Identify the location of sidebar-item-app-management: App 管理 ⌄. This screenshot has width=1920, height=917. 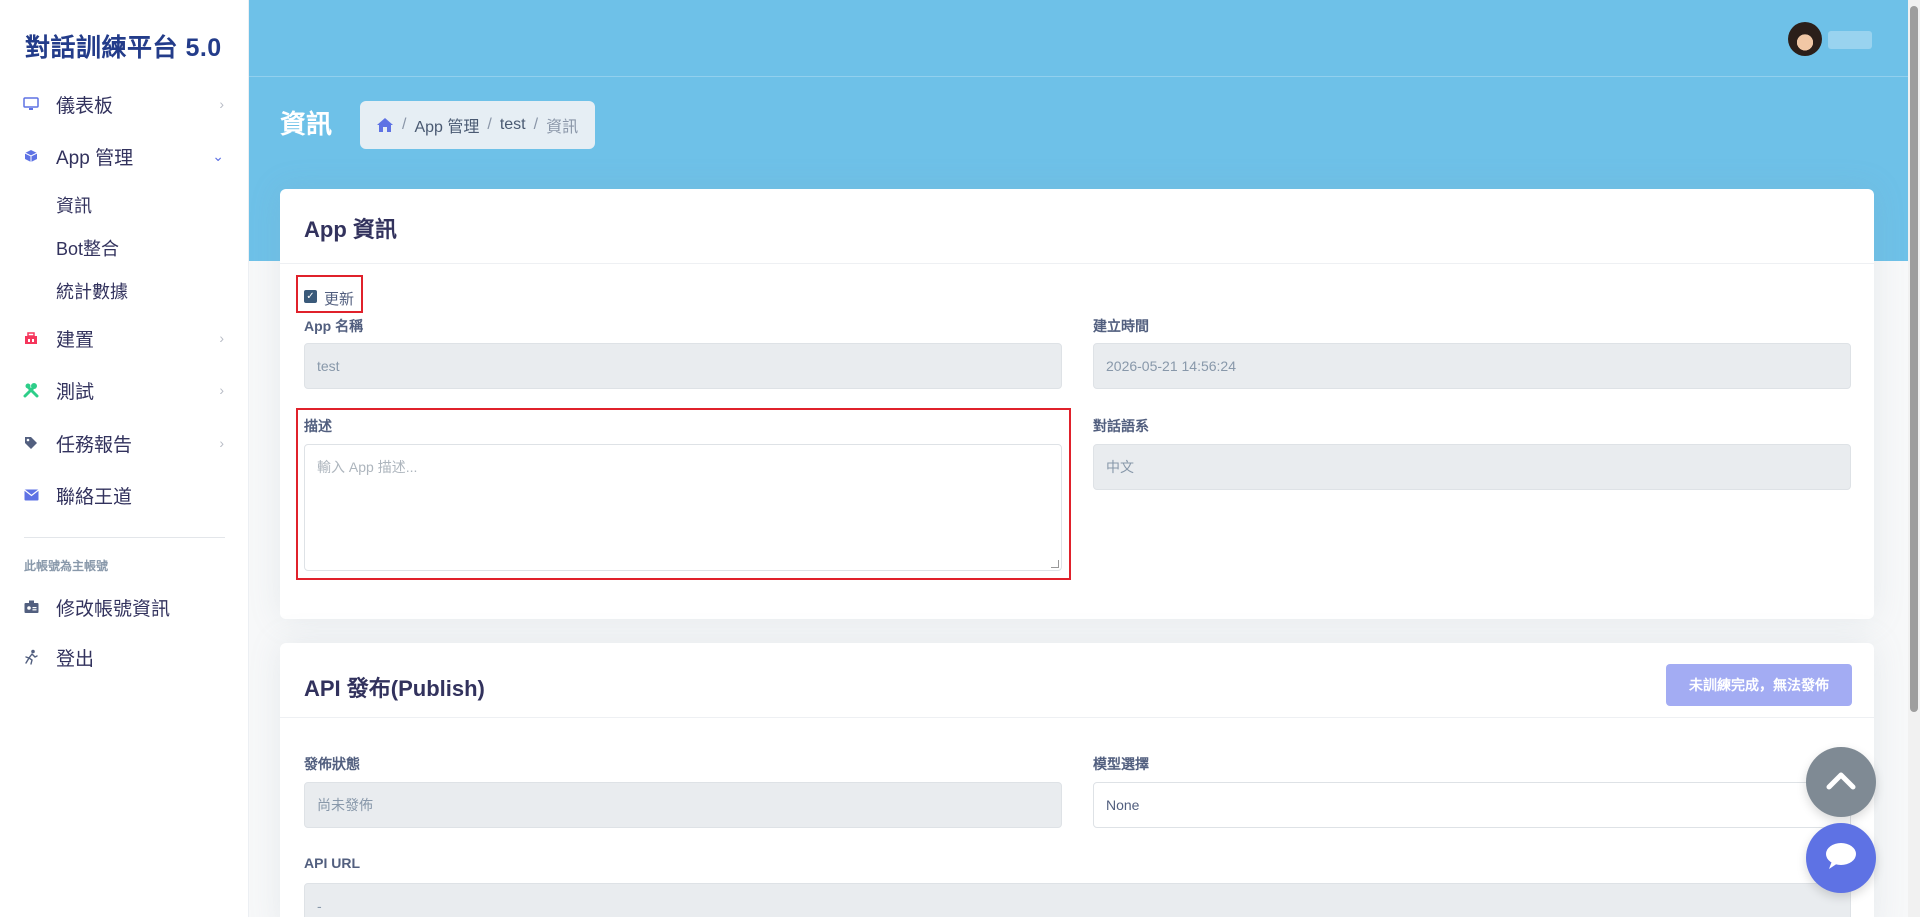
(124, 156).